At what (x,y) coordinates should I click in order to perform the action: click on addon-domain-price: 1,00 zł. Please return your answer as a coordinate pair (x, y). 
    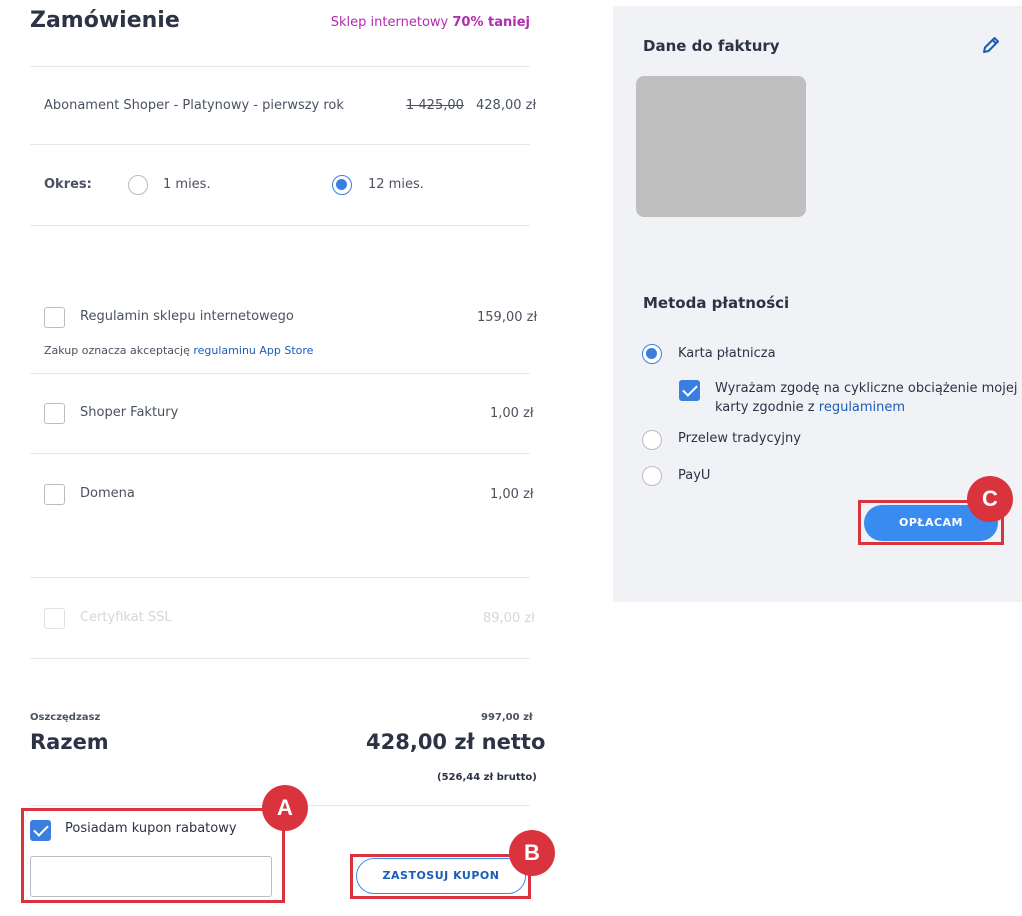
    Looking at the image, I should click on (512, 494).